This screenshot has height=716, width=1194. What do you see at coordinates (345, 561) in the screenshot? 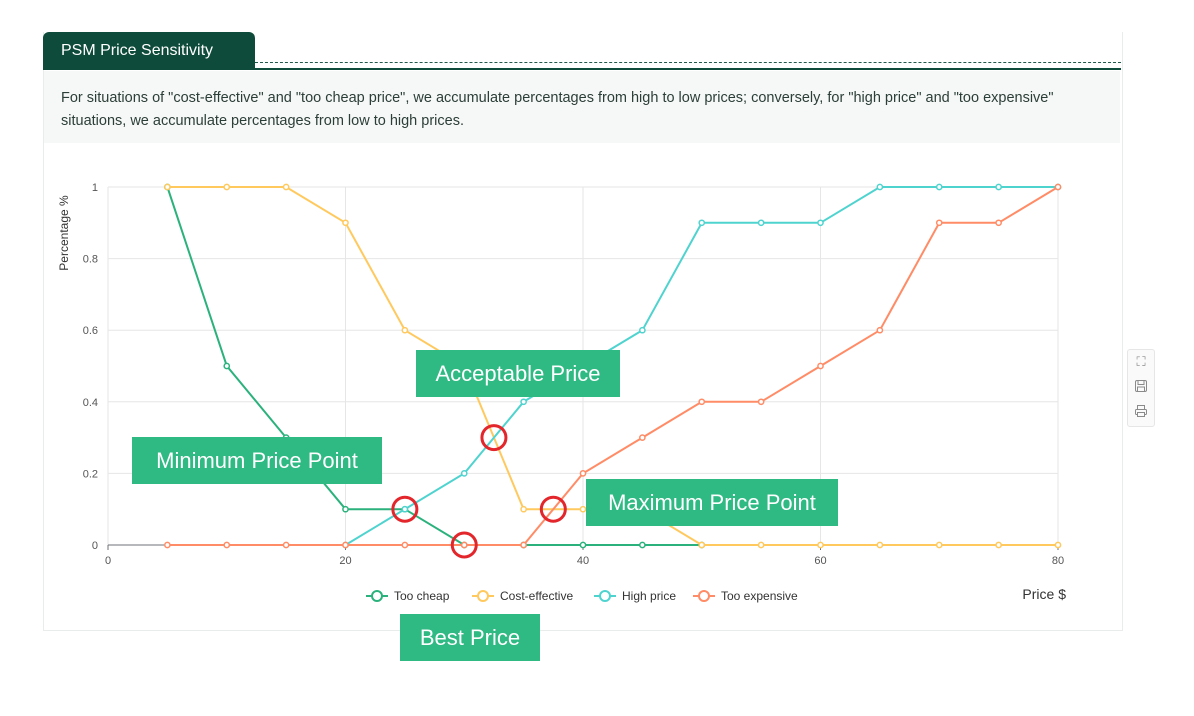
I see `x-tick-label: 20` at bounding box center [345, 561].